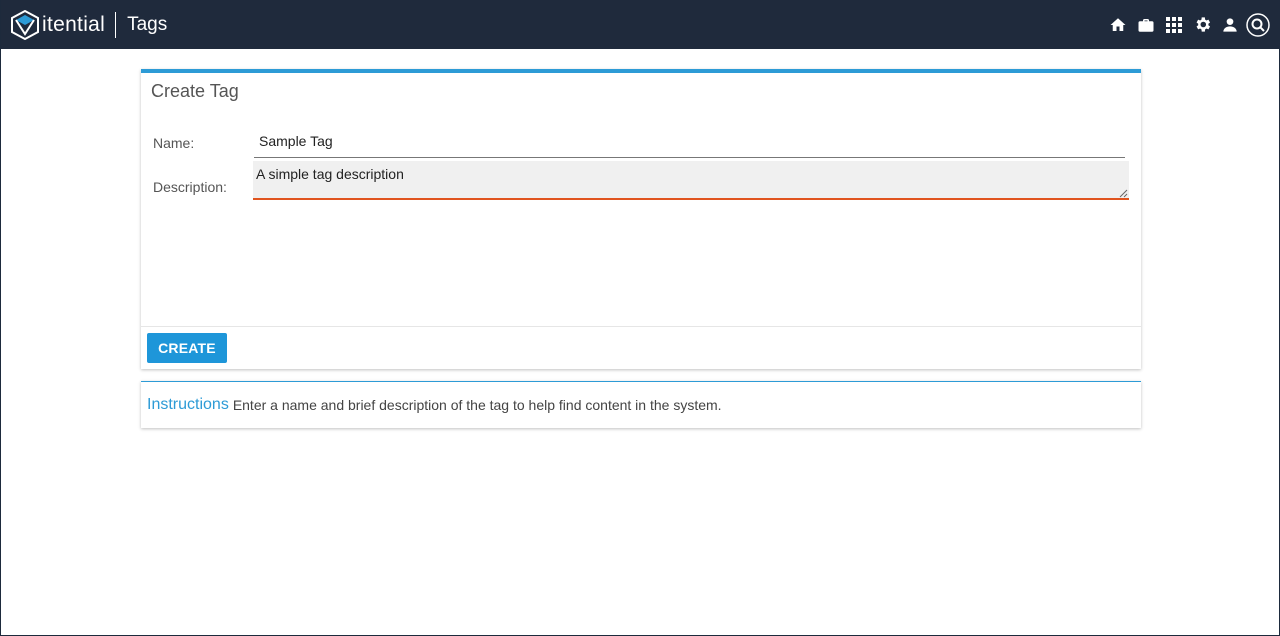 The height and width of the screenshot is (636, 1280). Describe the element at coordinates (174, 143) in the screenshot. I see `name-label: Name:` at that location.